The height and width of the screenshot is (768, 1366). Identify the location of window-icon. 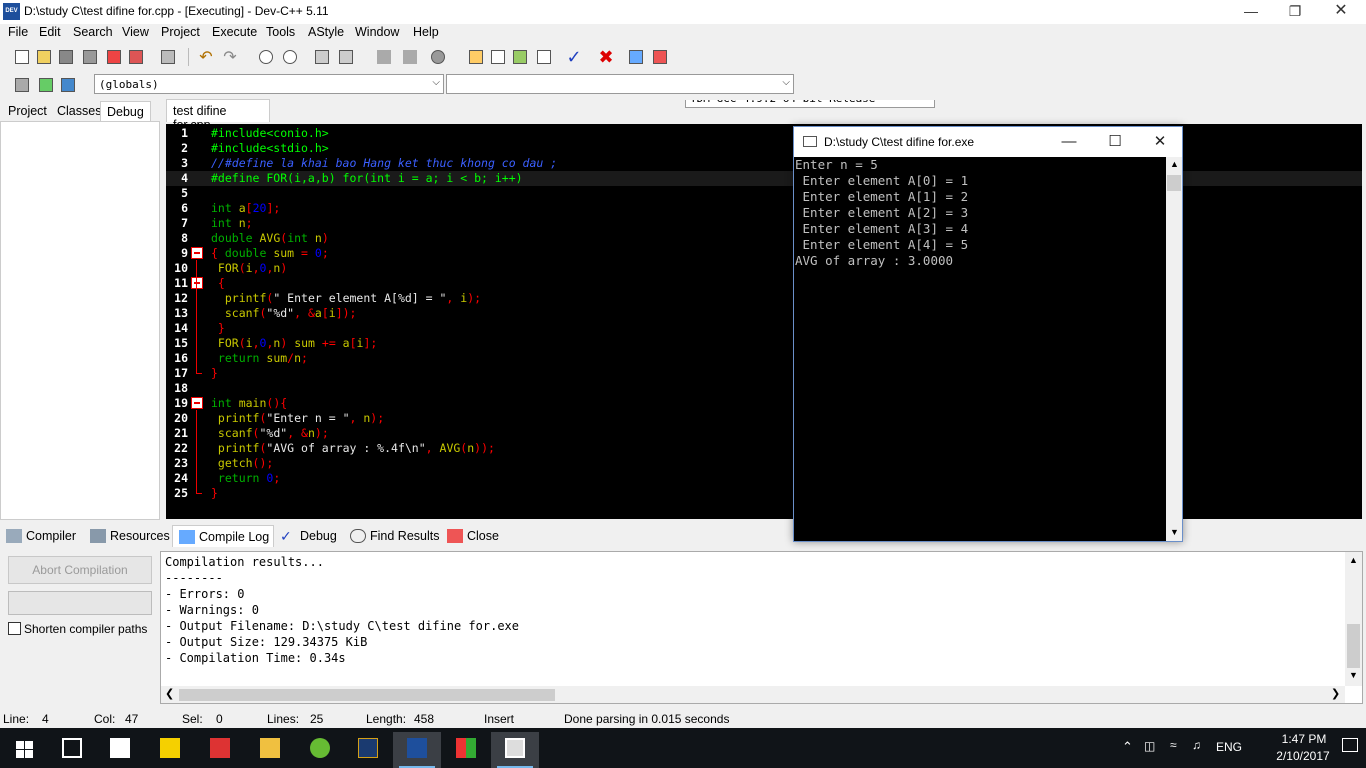
(498, 57).